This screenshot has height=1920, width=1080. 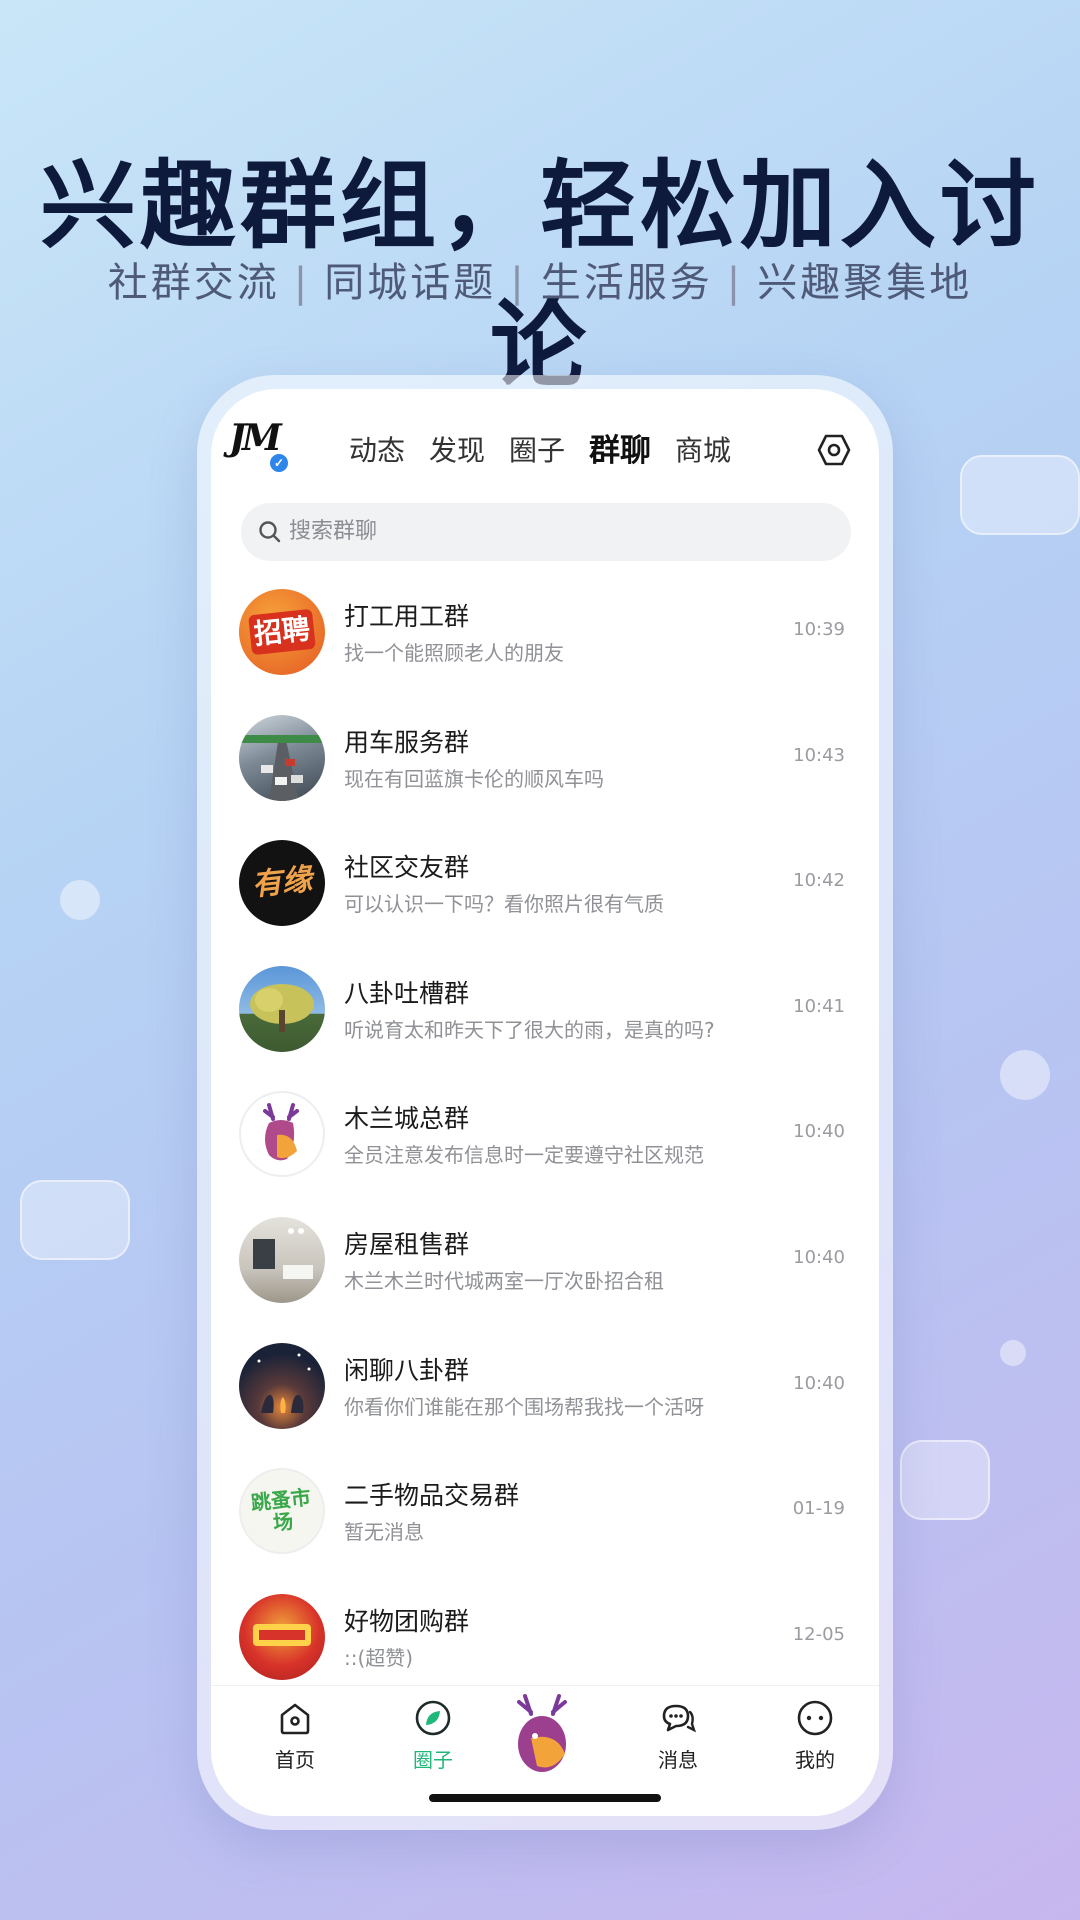 What do you see at coordinates (545, 1015) in the screenshot?
I see `group-chat-row: 八卦吐槽群 听说育太和昨天下了很大的雨，是真的吗? 10:41` at bounding box center [545, 1015].